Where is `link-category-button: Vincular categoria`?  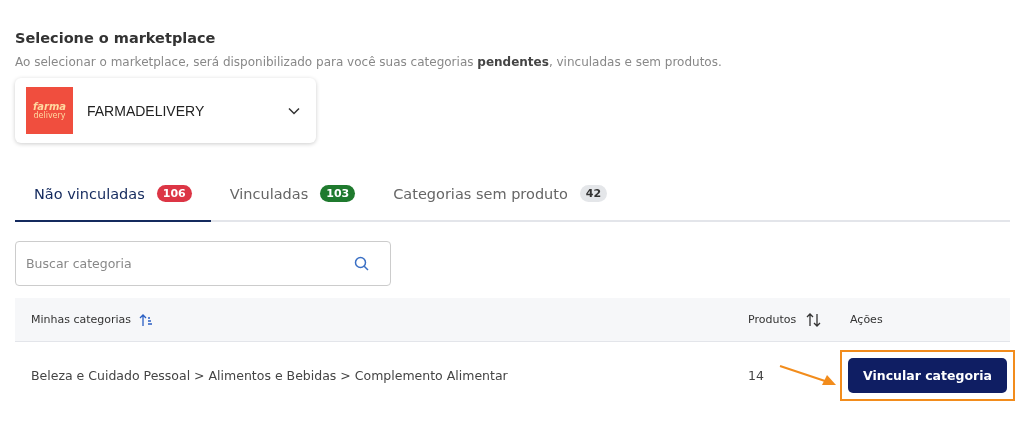 link-category-button: Vincular categoria is located at coordinates (927, 375).